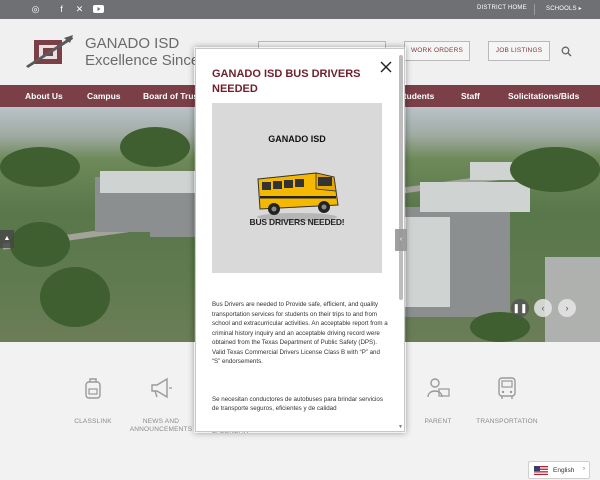 The width and height of the screenshot is (600, 480). I want to click on youtube-icon, so click(98, 9).